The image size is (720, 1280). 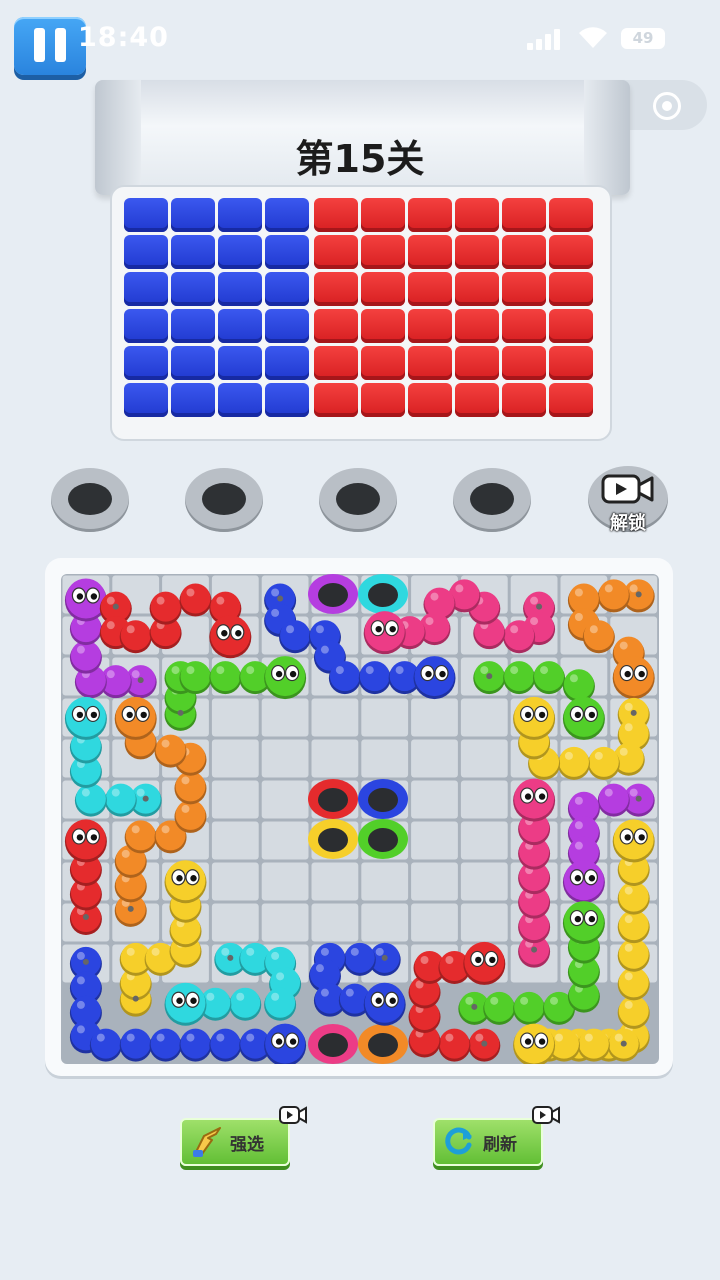 I want to click on close-target-icon, so click(x=667, y=106).